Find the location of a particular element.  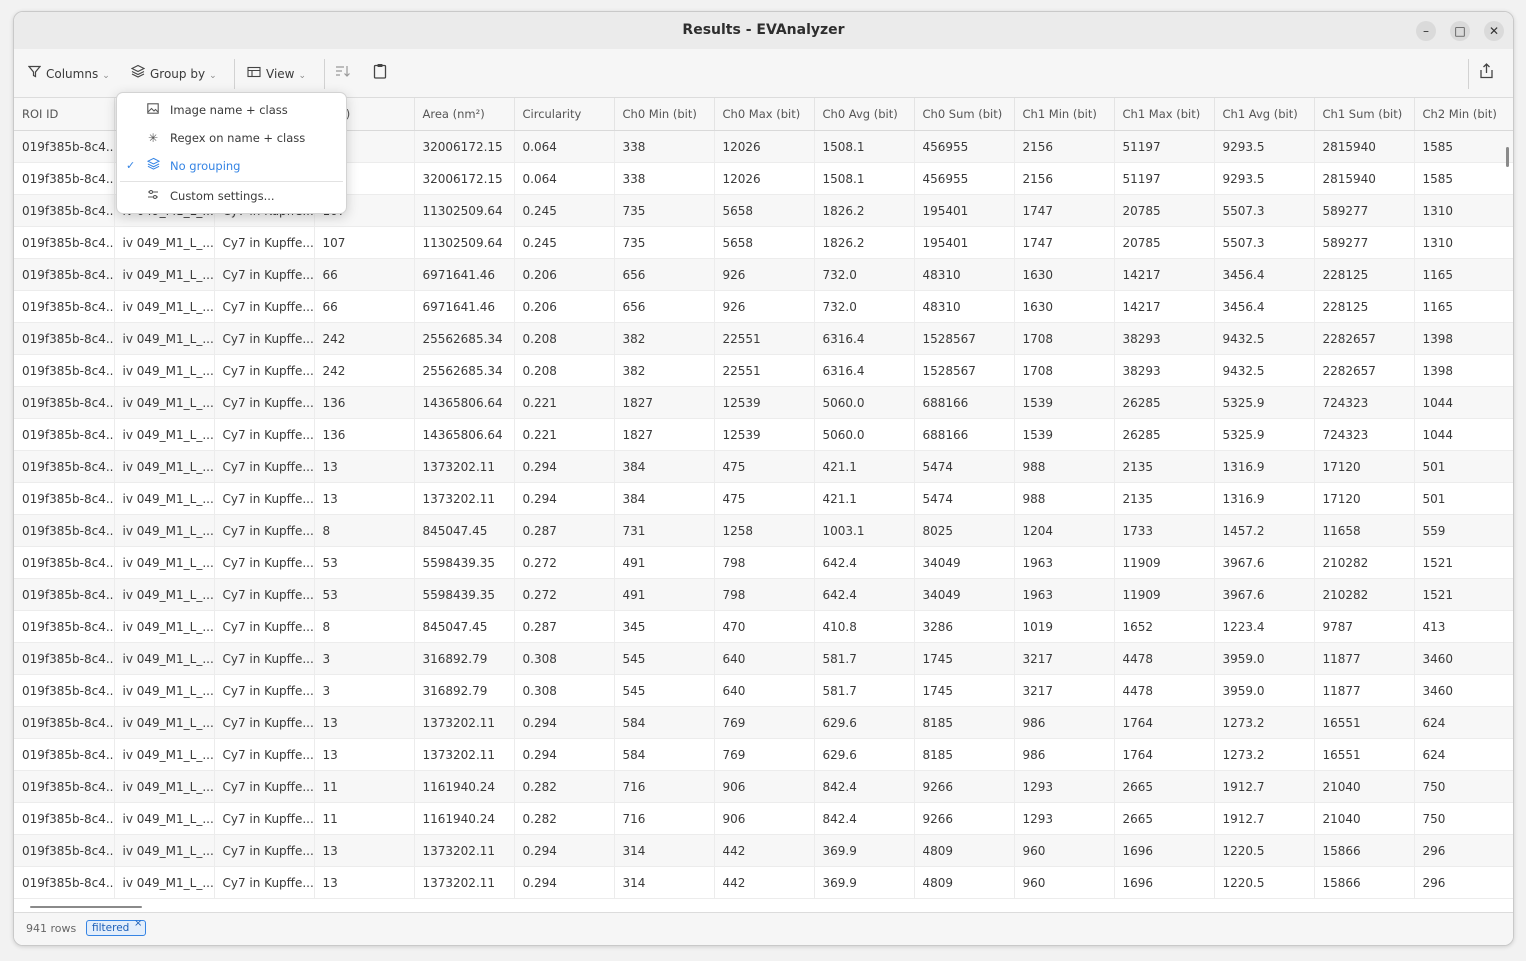

image-icon is located at coordinates (153, 110).